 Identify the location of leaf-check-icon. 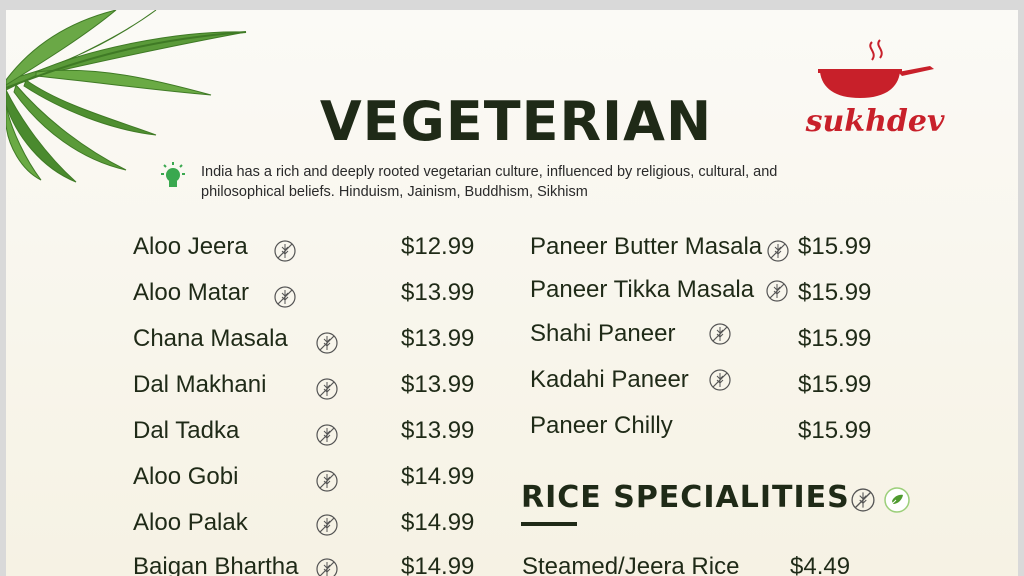
(897, 500).